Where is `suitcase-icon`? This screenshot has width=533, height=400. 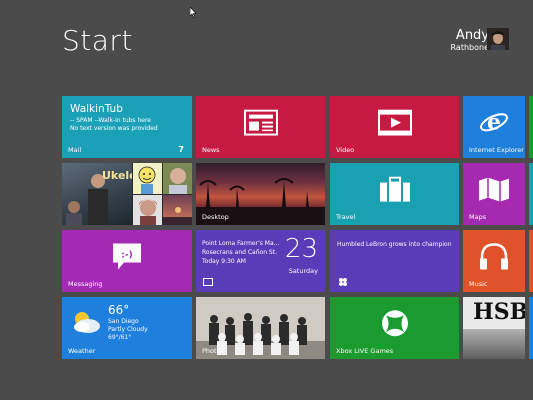
suitcase-icon is located at coordinates (395, 191).